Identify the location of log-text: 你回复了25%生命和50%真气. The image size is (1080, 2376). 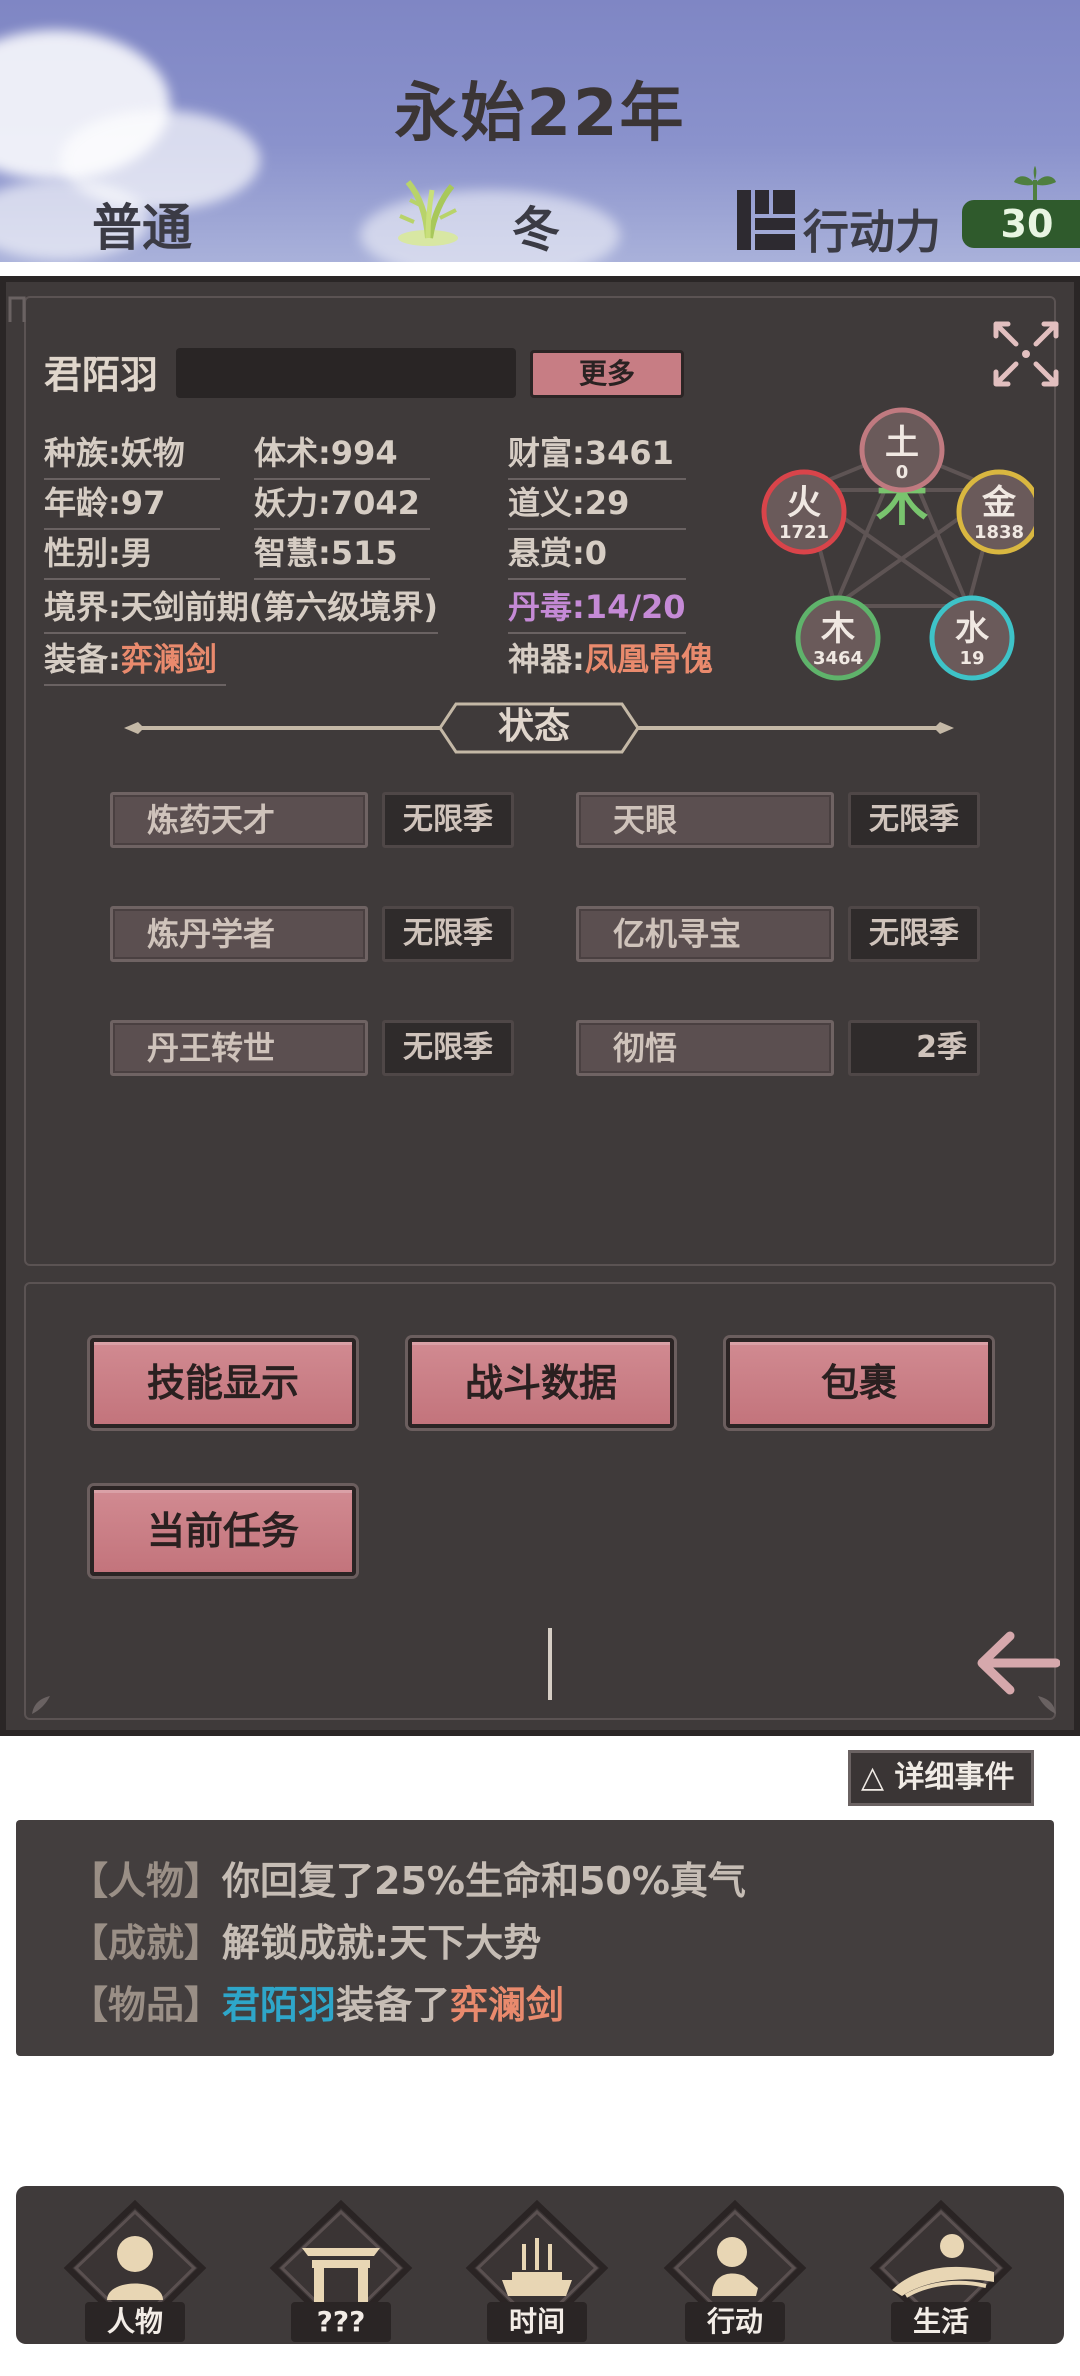
(484, 1881).